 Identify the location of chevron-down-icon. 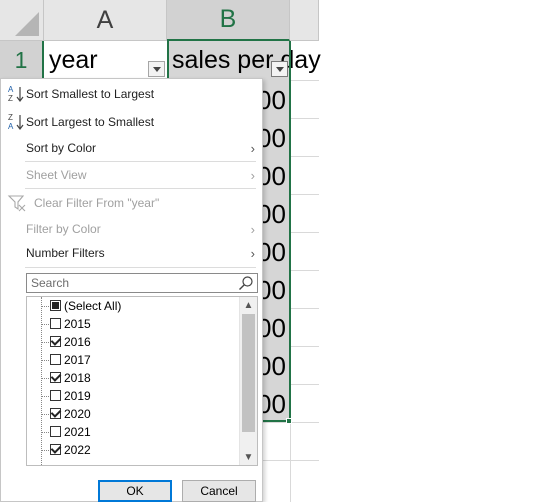
(156, 69).